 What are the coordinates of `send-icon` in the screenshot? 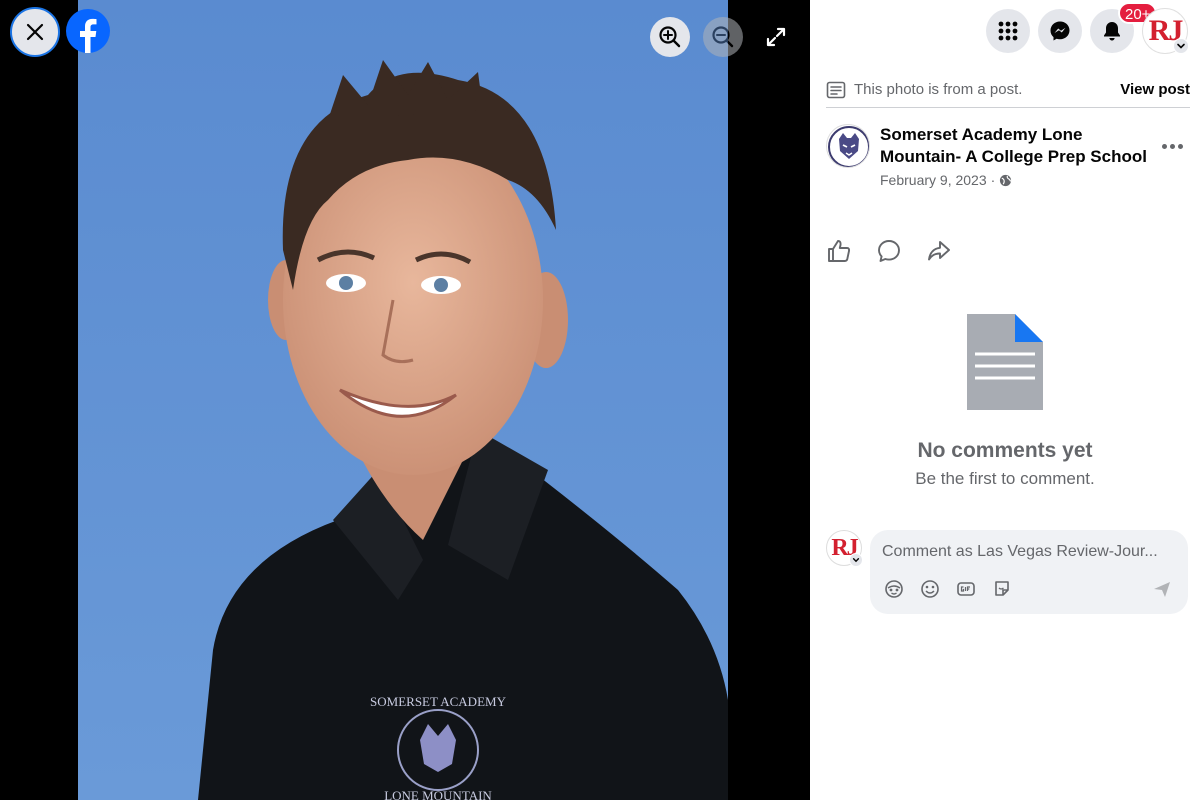 It's located at (1162, 589).